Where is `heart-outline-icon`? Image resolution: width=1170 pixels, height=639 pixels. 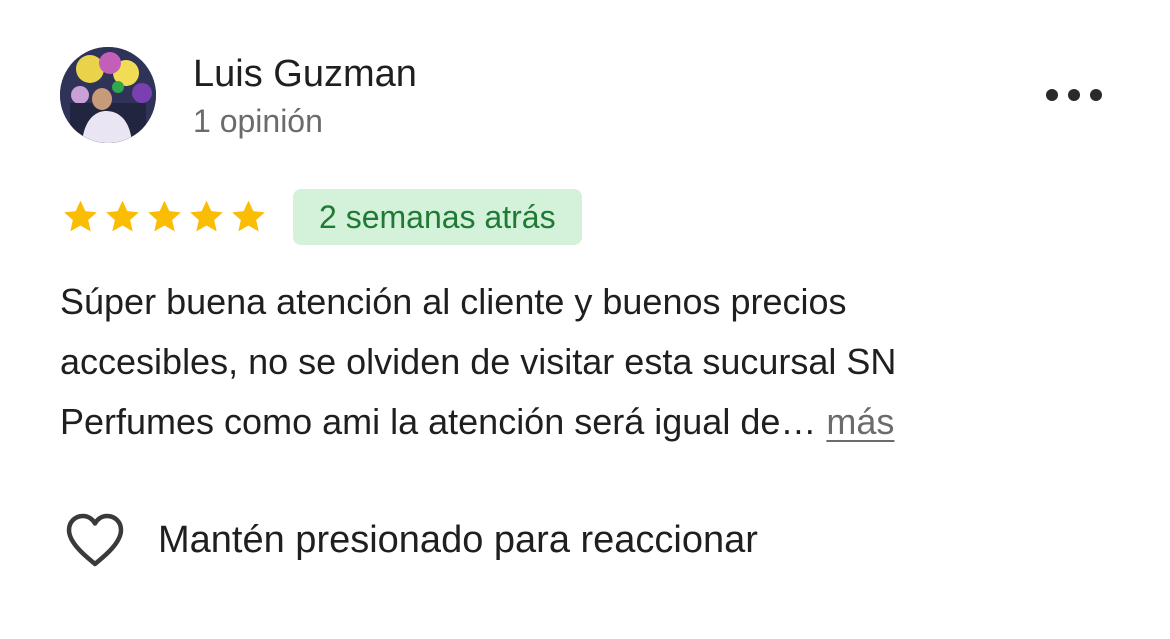
heart-outline-icon is located at coordinates (95, 540).